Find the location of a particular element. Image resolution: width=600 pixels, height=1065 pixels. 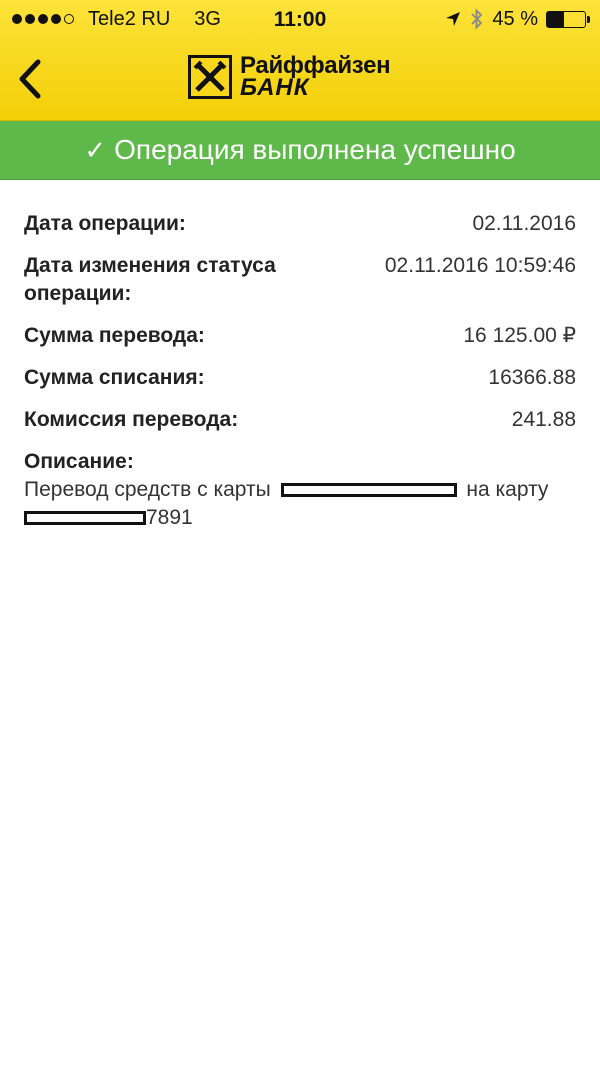

amount-row: Сумма перевода: 16 125.00 ₽ is located at coordinates (300, 336).